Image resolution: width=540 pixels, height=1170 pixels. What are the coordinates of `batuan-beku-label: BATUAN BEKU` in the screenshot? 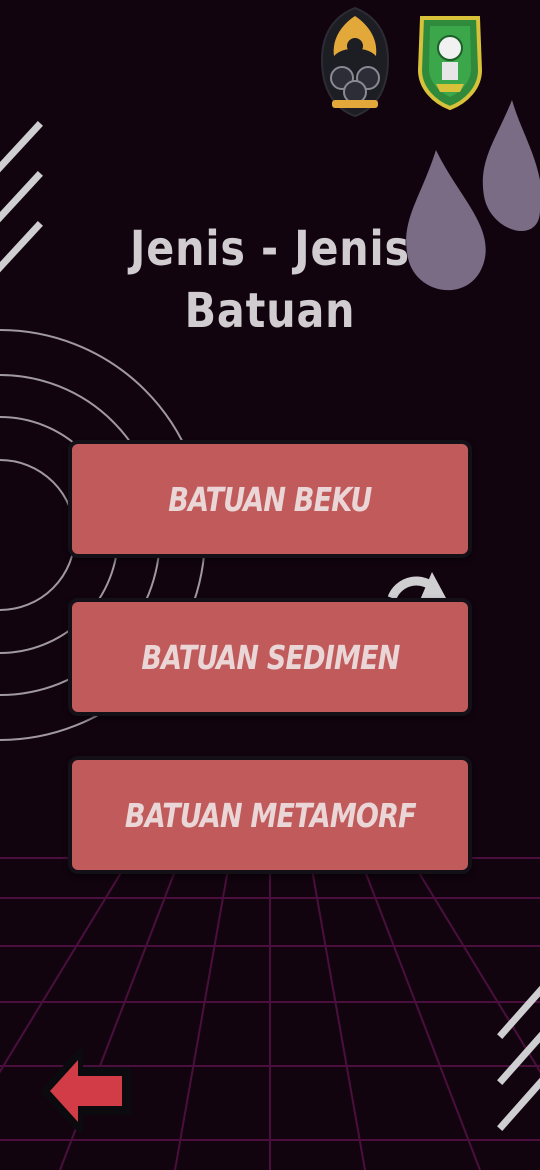 It's located at (270, 499).